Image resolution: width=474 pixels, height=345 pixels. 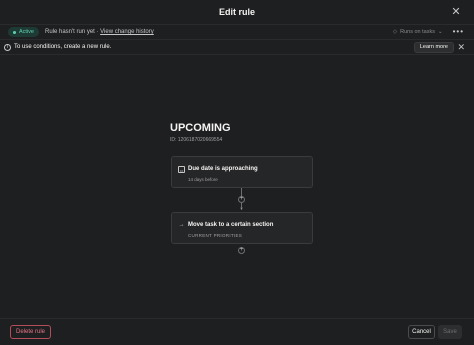 What do you see at coordinates (395, 31) in the screenshot?
I see `tag-icon: ◇` at bounding box center [395, 31].